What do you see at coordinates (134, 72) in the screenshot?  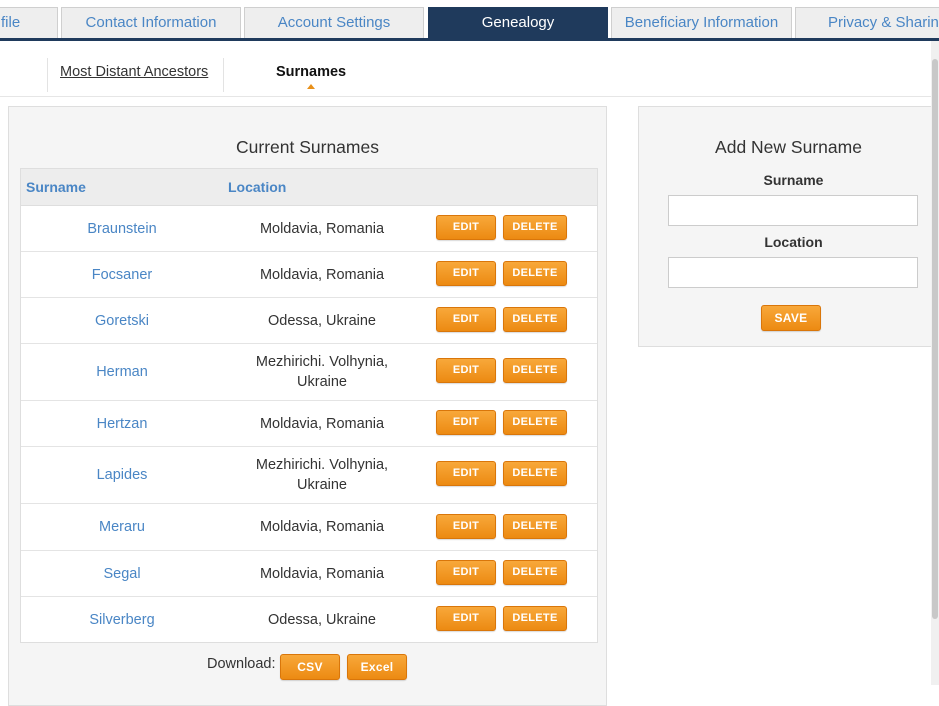 I see `subtab-most-distant-ancestors: Most Distant Ancestors` at bounding box center [134, 72].